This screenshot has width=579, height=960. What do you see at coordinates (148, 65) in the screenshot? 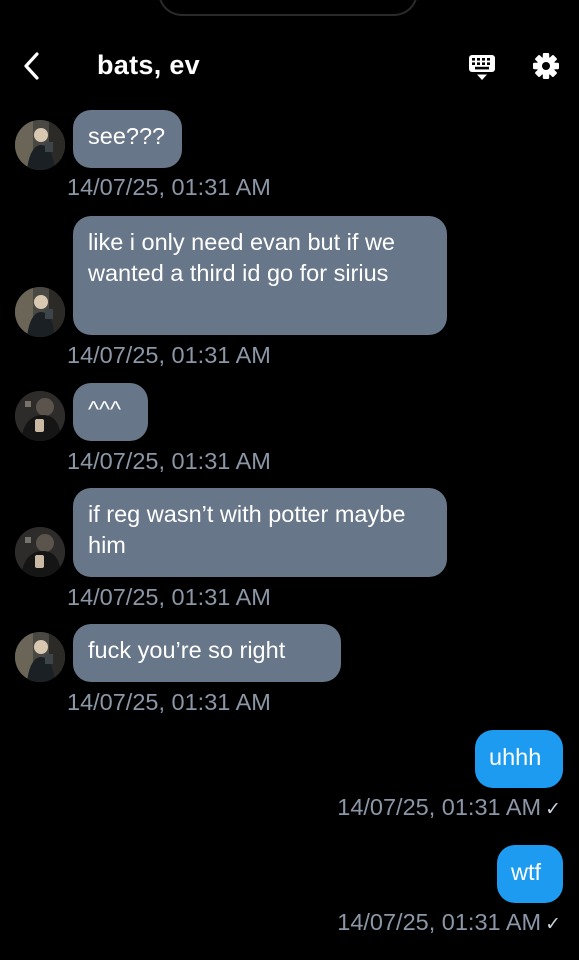
I see `chat-title: bats, ev` at bounding box center [148, 65].